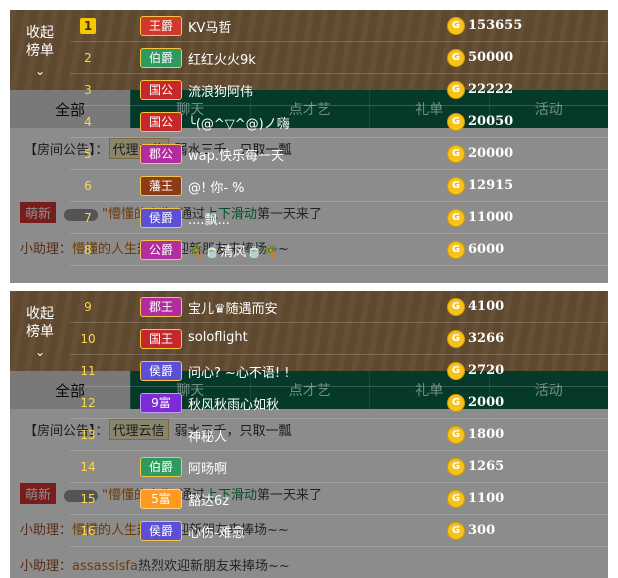 This screenshot has width=618, height=578. What do you see at coordinates (88, 467) in the screenshot?
I see `rank-number: 14` at bounding box center [88, 467].